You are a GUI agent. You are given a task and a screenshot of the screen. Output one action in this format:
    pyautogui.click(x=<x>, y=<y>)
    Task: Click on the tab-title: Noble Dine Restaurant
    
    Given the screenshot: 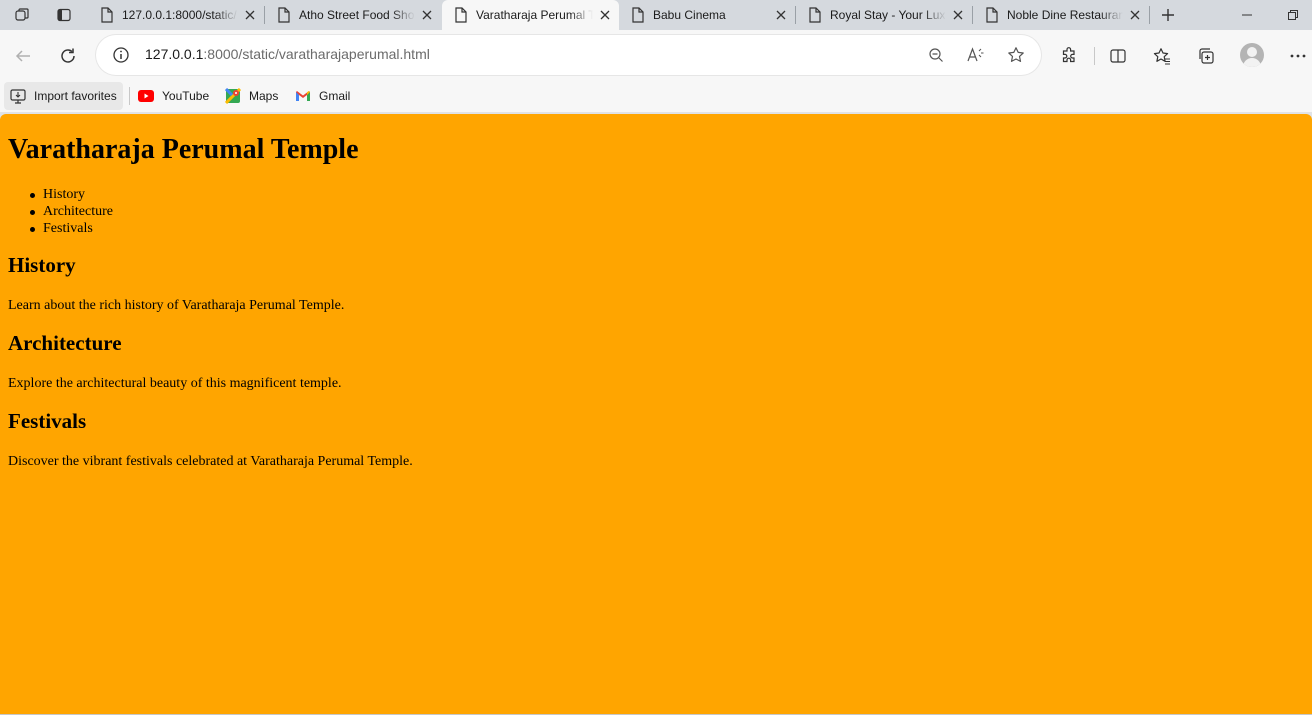 What is the action you would take?
    pyautogui.click(x=1065, y=15)
    